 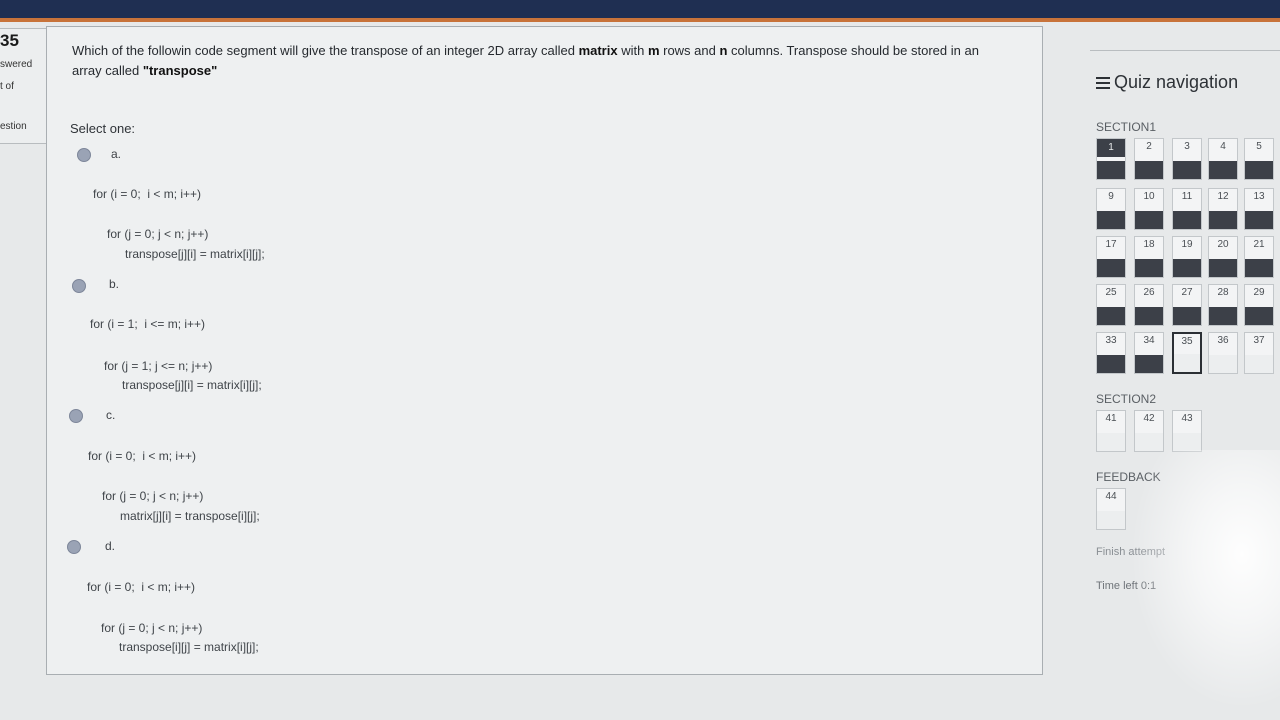 What do you see at coordinates (1149, 292) in the screenshot?
I see `quiz-nav-number: 26` at bounding box center [1149, 292].